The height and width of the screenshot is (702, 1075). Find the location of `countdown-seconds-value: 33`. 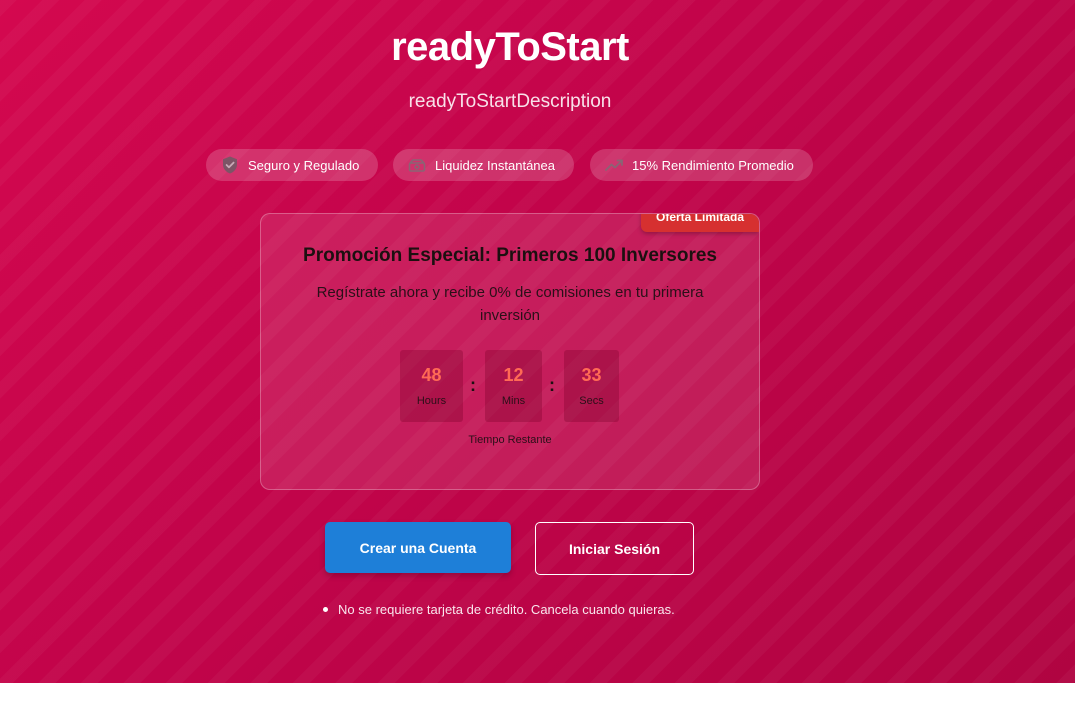

countdown-seconds-value: 33 is located at coordinates (591, 375).